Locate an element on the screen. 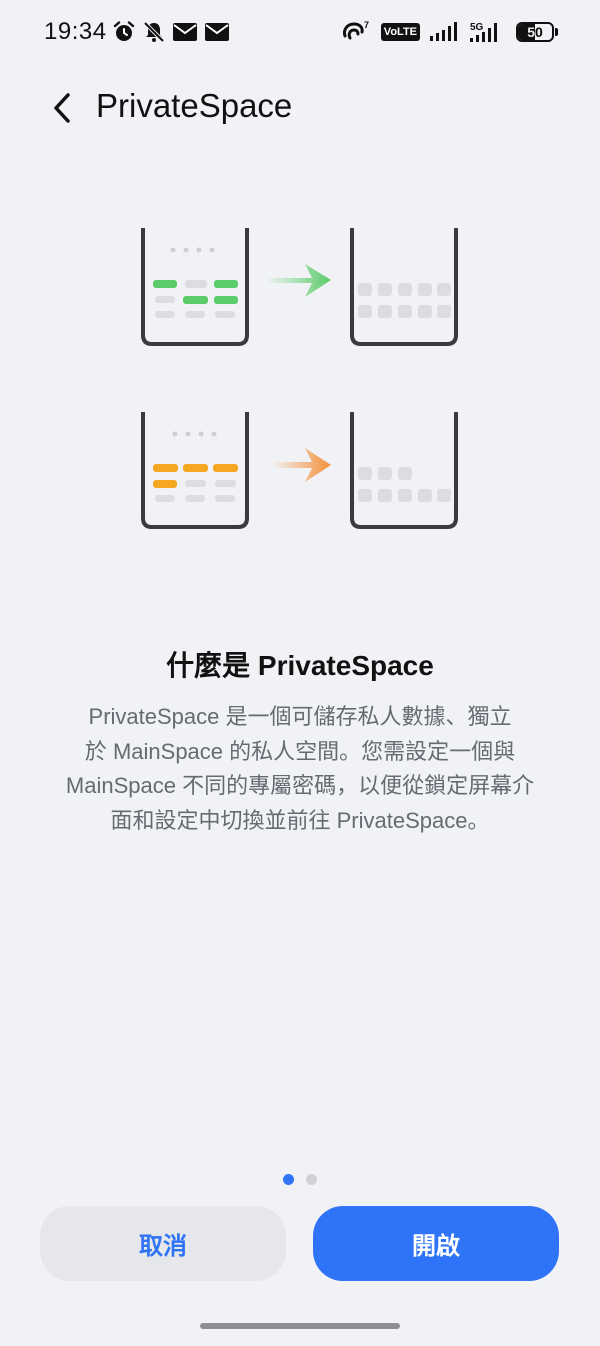  home-indicator is located at coordinates (300, 1326).